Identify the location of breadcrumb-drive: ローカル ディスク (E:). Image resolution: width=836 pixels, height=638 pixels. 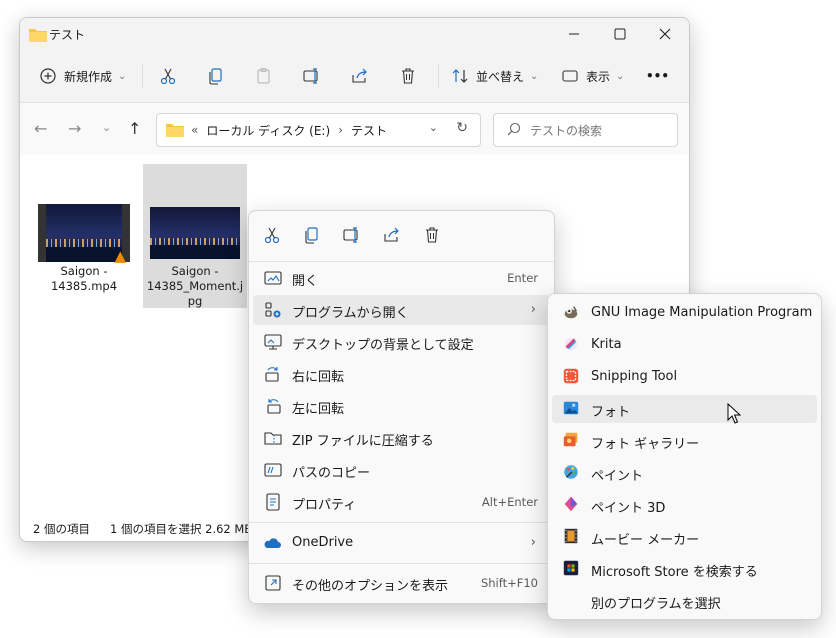
(268, 130).